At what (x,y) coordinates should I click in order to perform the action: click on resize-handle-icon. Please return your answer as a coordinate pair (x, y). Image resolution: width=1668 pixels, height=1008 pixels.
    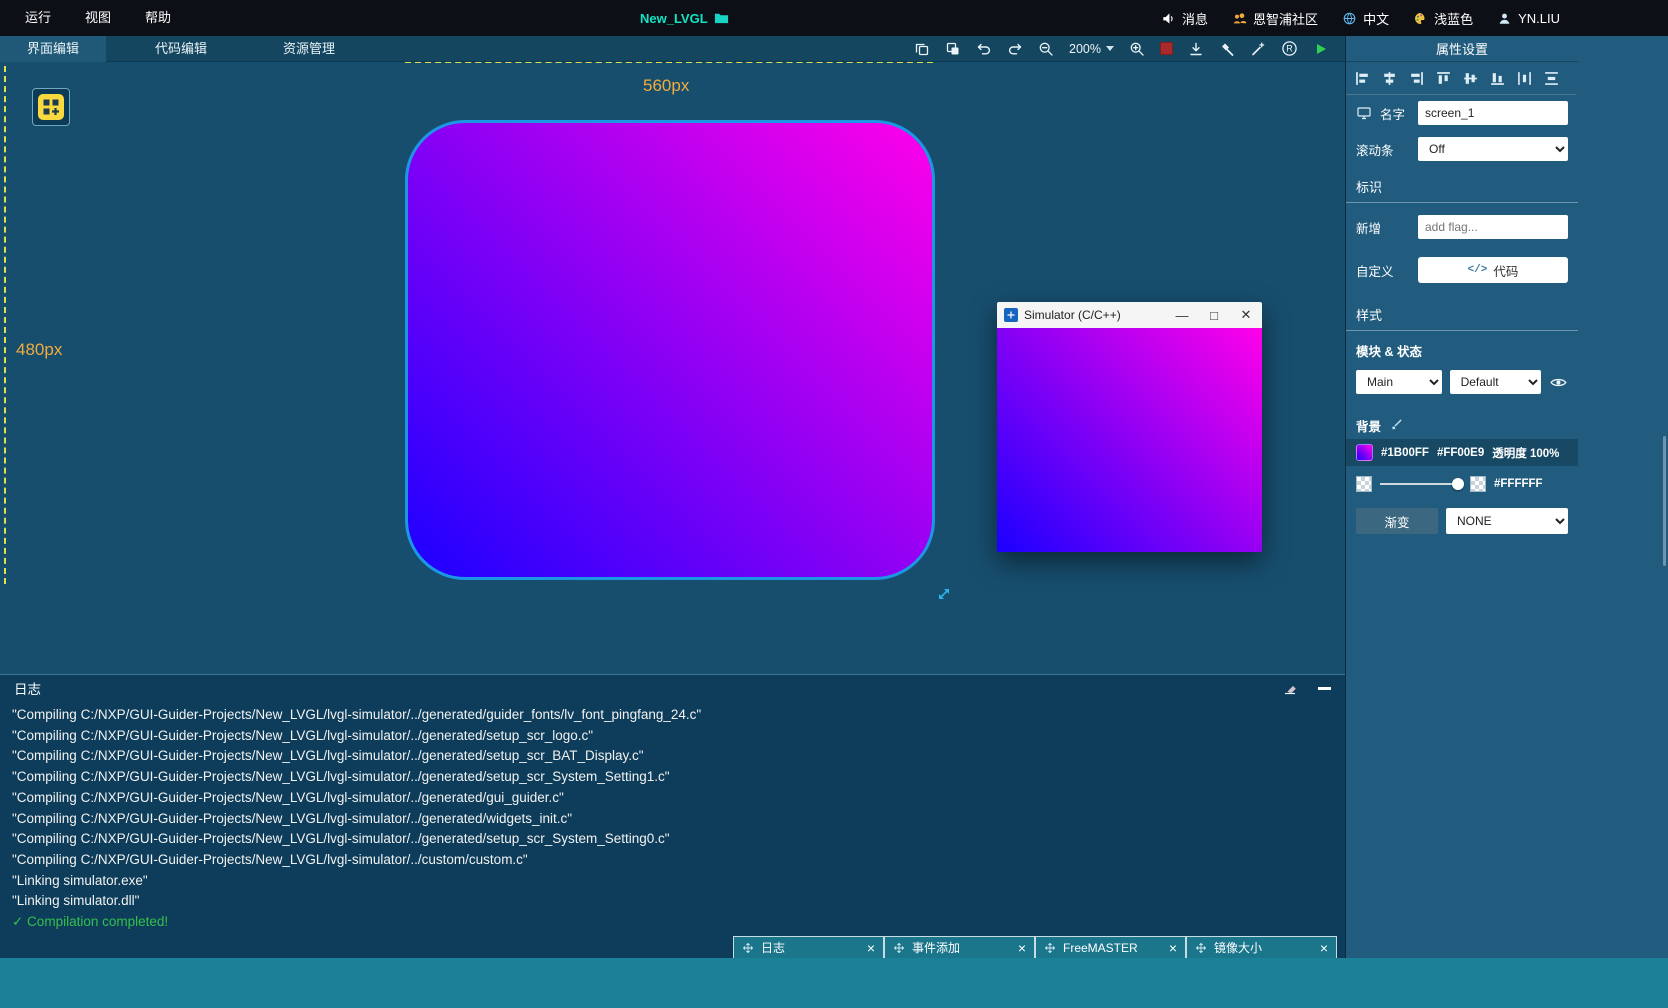
    Looking at the image, I should click on (944, 594).